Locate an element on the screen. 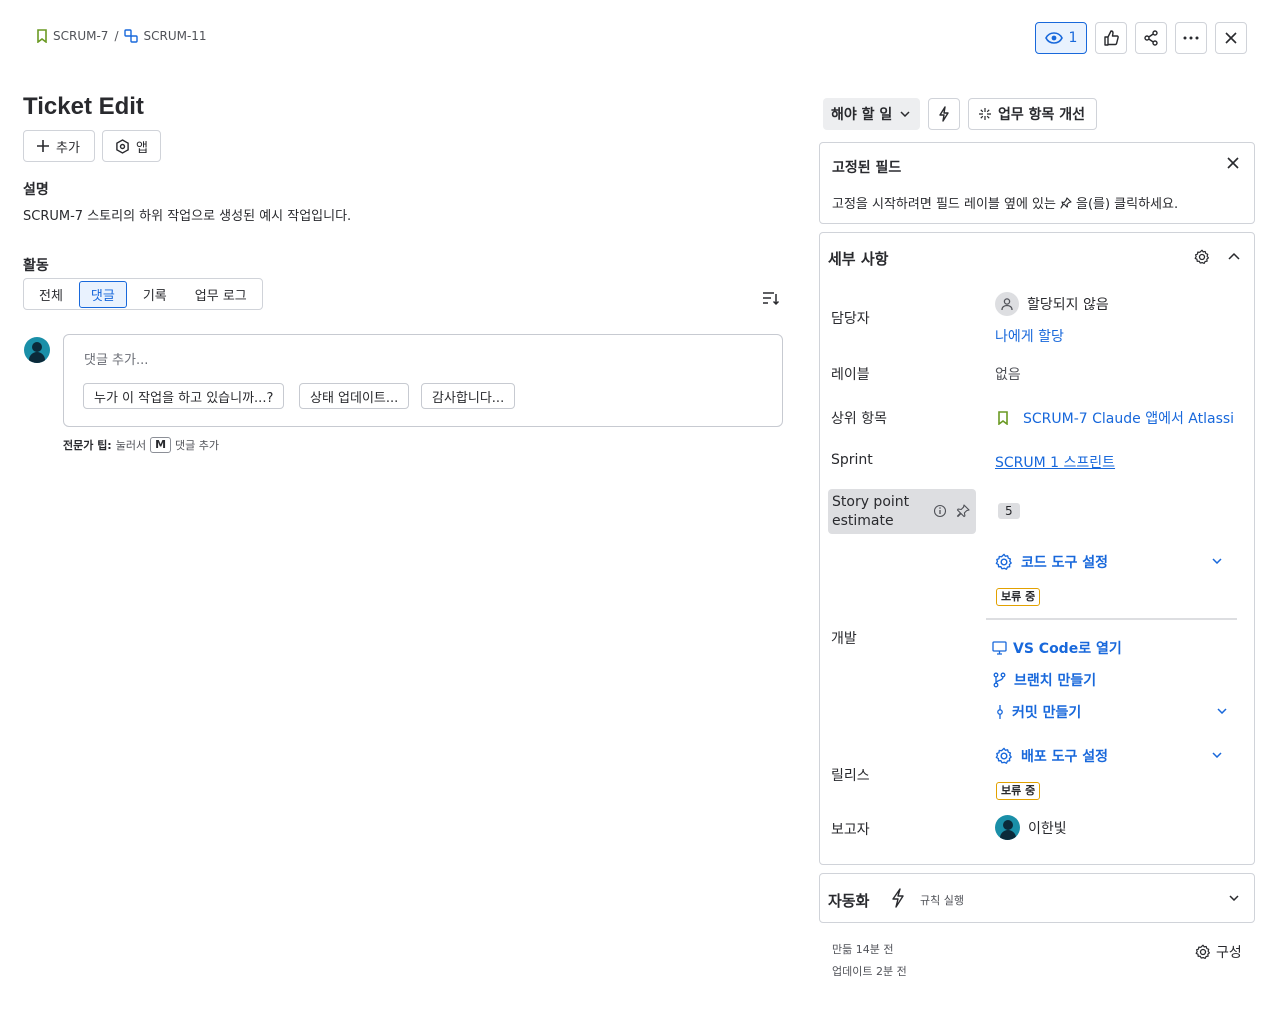 This screenshot has width=1277, height=1032. watch-button: 1 is located at coordinates (1061, 38).